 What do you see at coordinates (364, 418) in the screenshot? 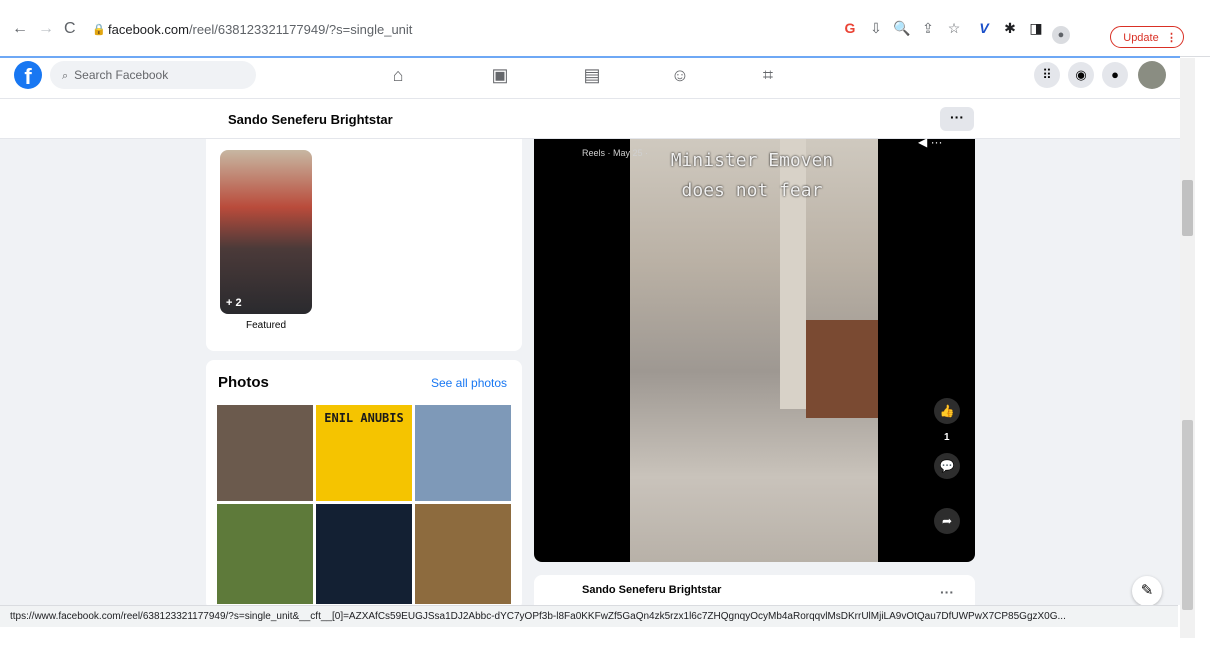
I see `photo-text: ENIL ANUBIS` at bounding box center [364, 418].